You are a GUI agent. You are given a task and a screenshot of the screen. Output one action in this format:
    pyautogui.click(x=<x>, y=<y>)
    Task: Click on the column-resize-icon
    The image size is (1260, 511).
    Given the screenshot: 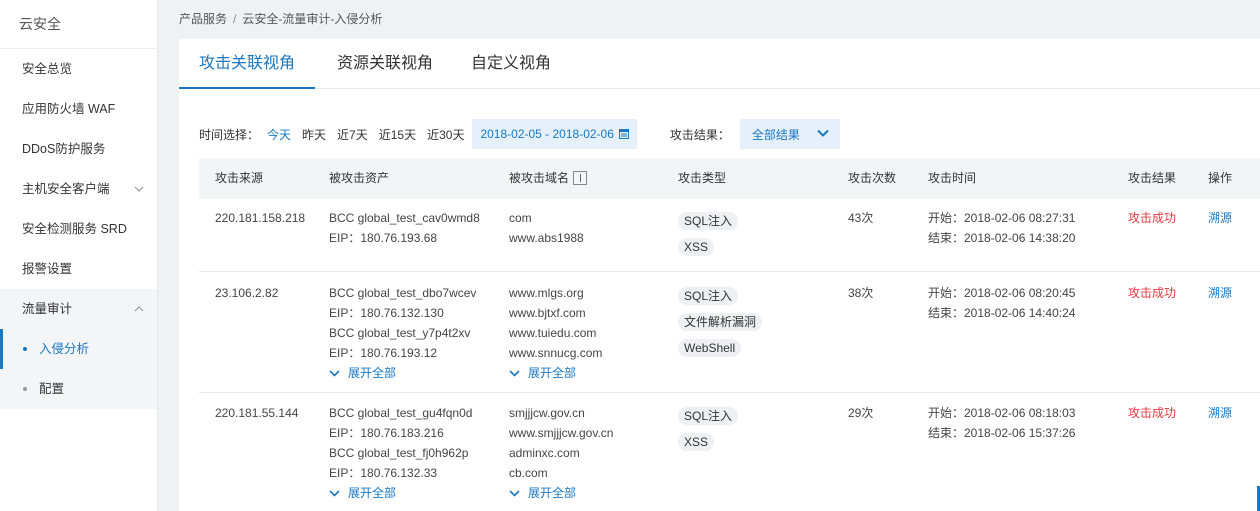 What is the action you would take?
    pyautogui.click(x=580, y=177)
    